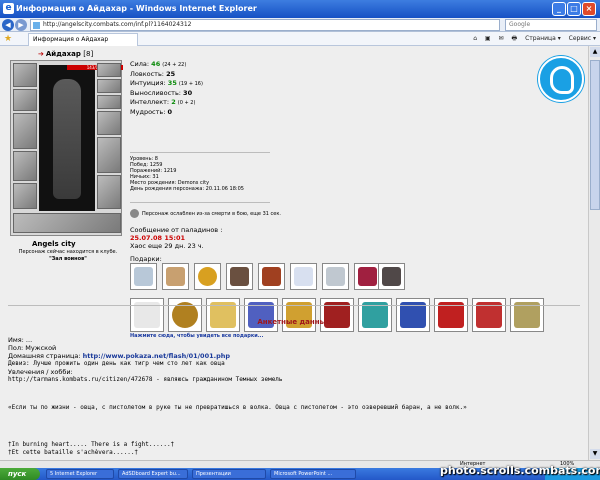  I want to click on scroll-up-icon: ▲, so click(595, 52).